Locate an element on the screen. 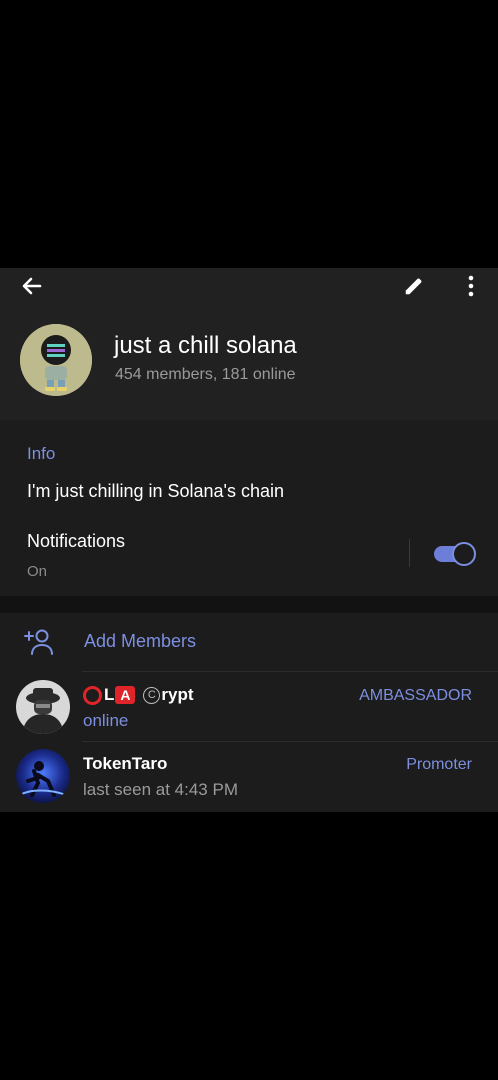 The image size is (498, 1080). notifications-label: Notifications is located at coordinates (76, 541).